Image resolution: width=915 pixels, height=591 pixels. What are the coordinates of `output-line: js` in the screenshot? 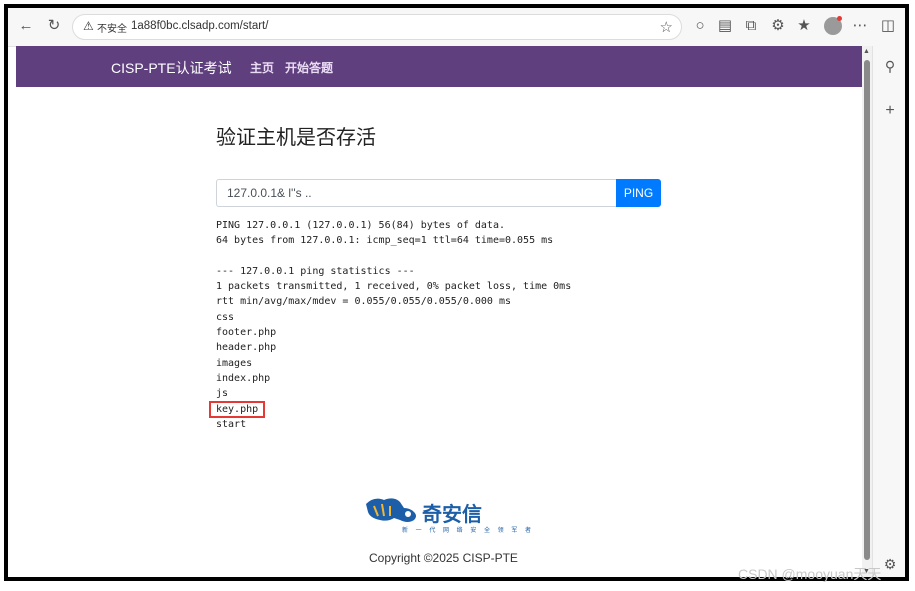 It's located at (222, 394).